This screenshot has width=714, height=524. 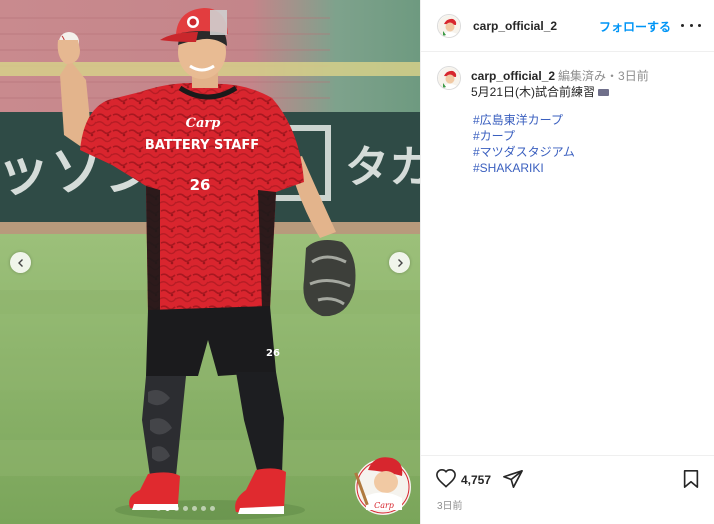 What do you see at coordinates (382, 167) in the screenshot?
I see `banner-text-right: タカ` at bounding box center [382, 167].